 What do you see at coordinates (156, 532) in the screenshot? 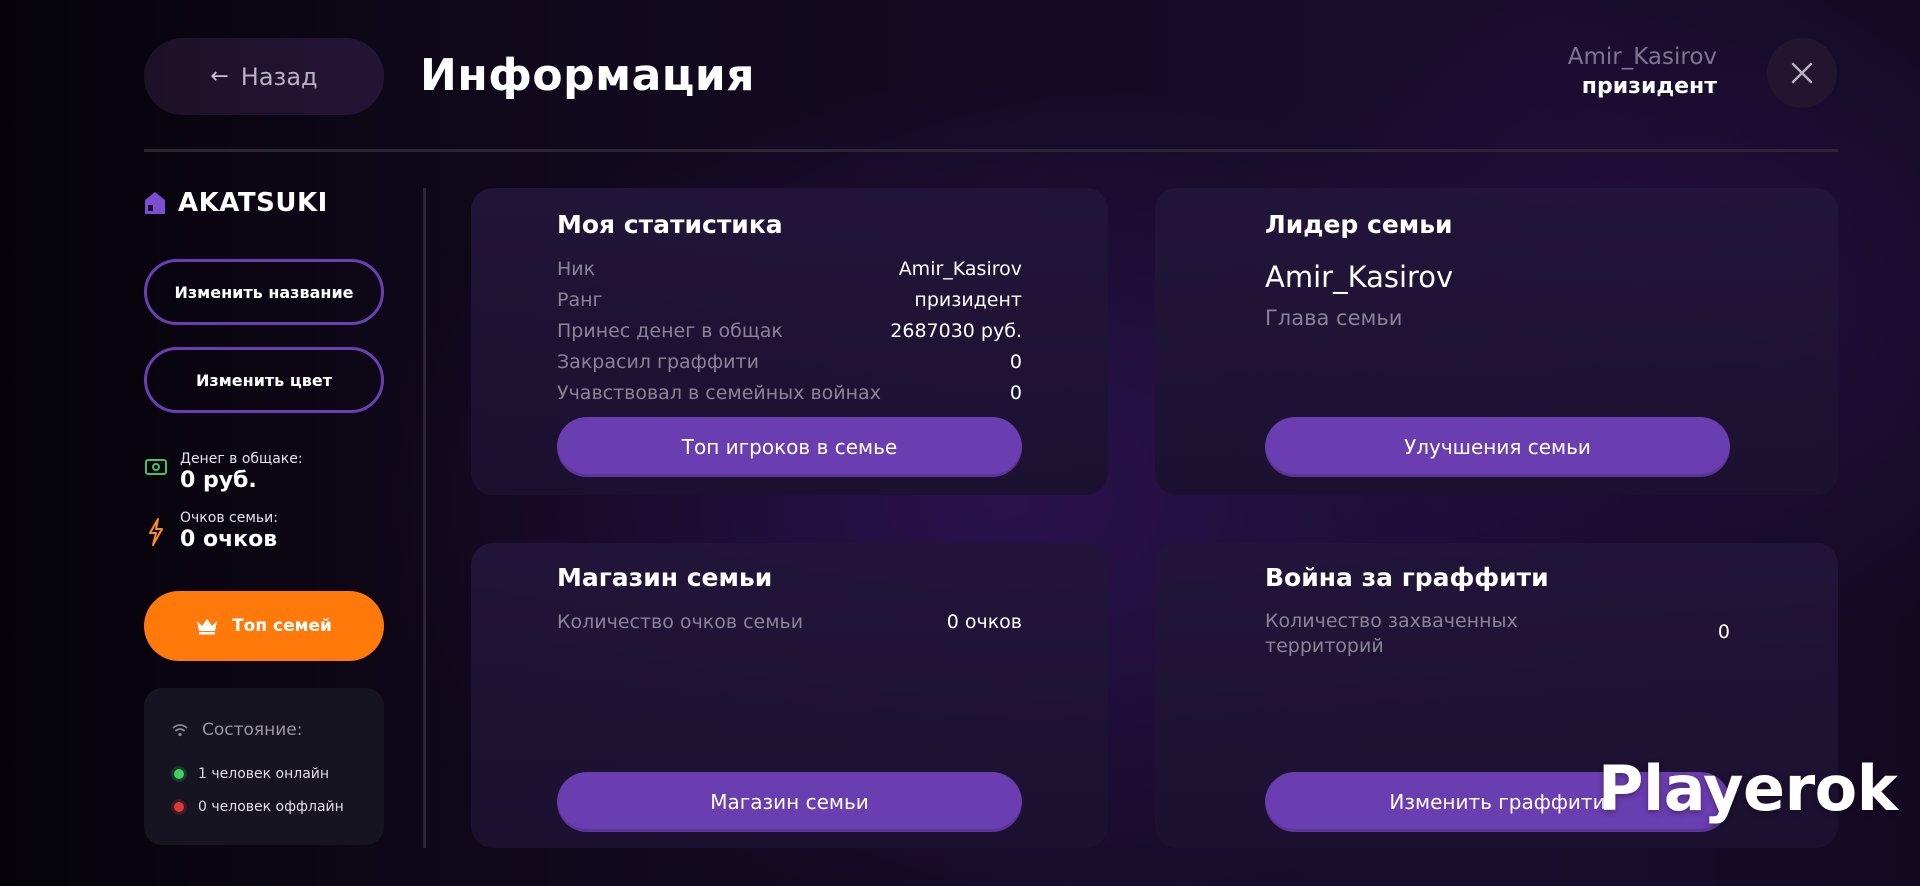
I see `lightning-icon` at bounding box center [156, 532].